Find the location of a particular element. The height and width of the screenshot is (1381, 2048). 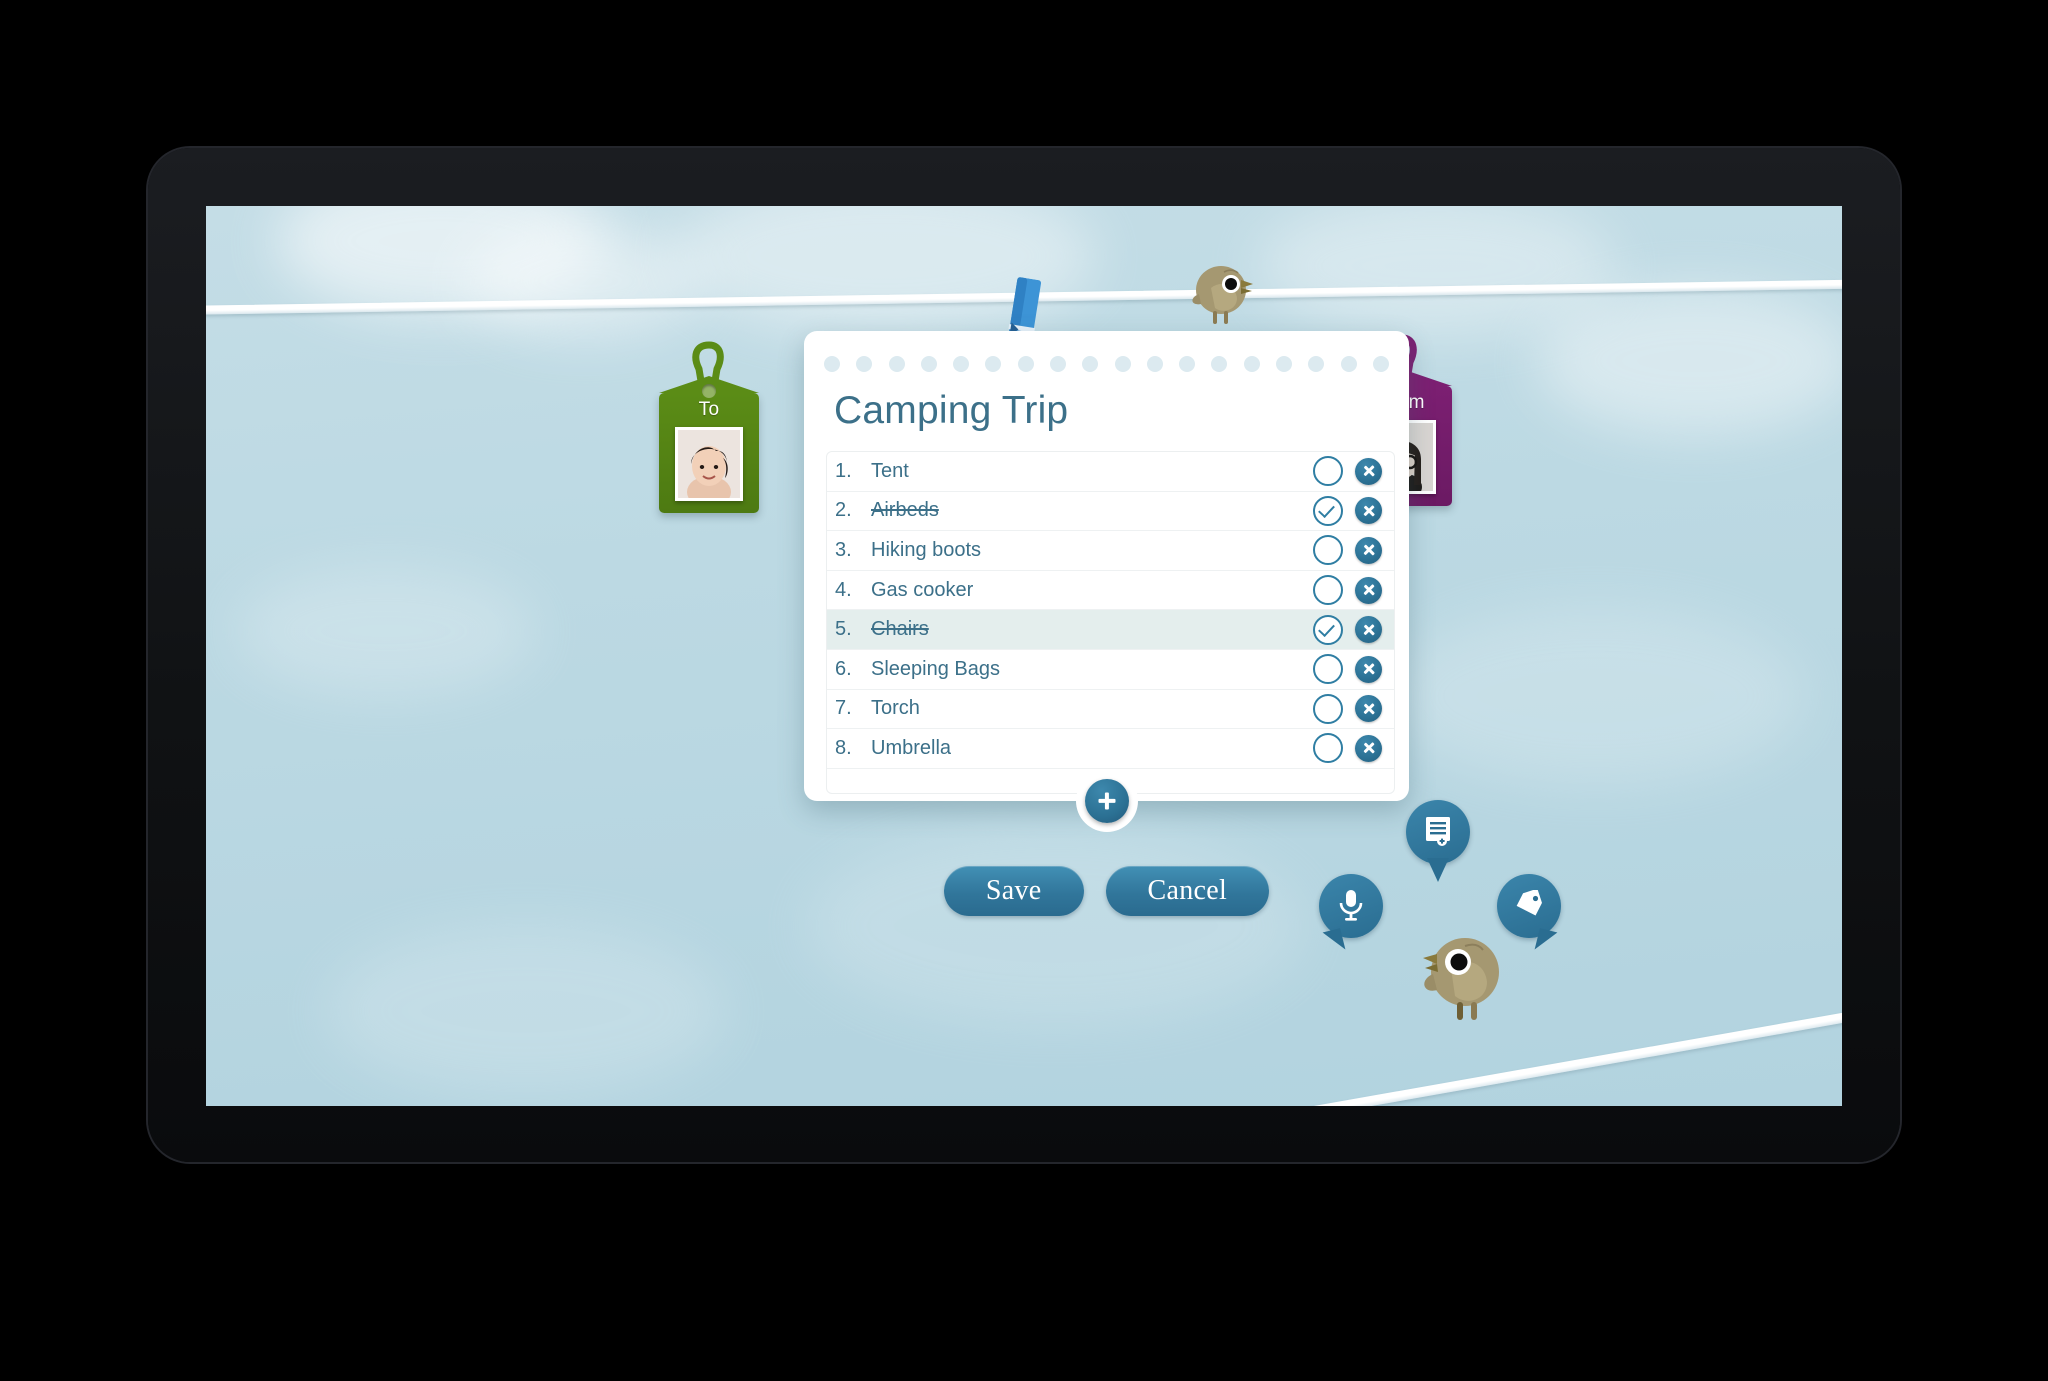

checklist-row: 3. Hiking boots is located at coordinates (1110, 551).